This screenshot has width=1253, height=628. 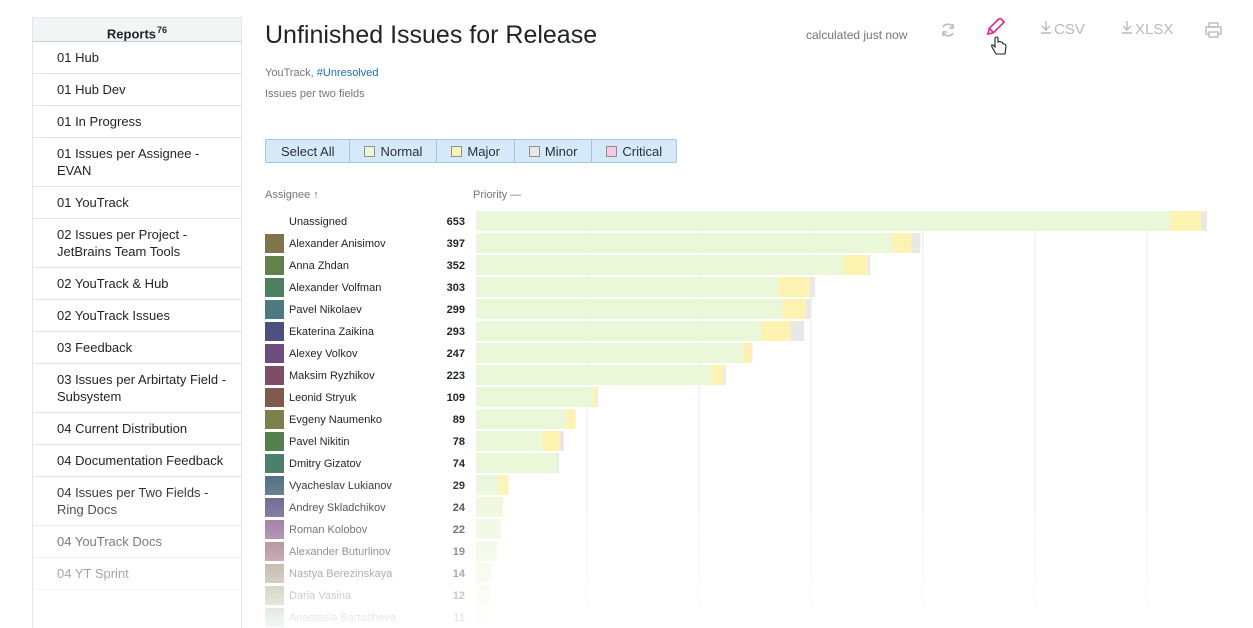 I want to click on assignee-name: Pavel Nikolaev, so click(x=325, y=310).